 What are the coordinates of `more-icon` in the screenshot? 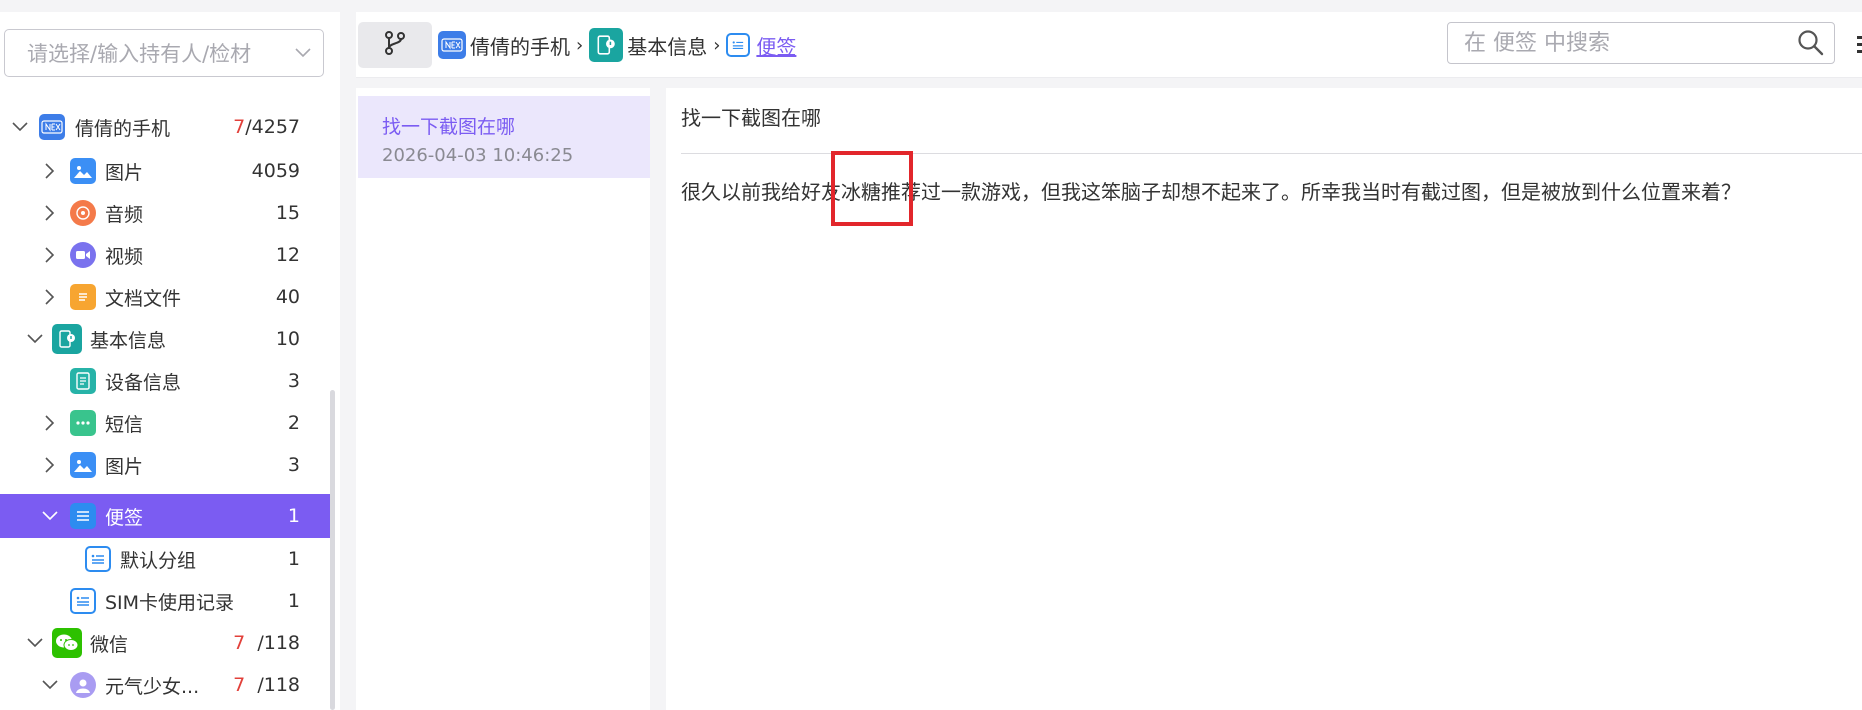 It's located at (1859, 50).